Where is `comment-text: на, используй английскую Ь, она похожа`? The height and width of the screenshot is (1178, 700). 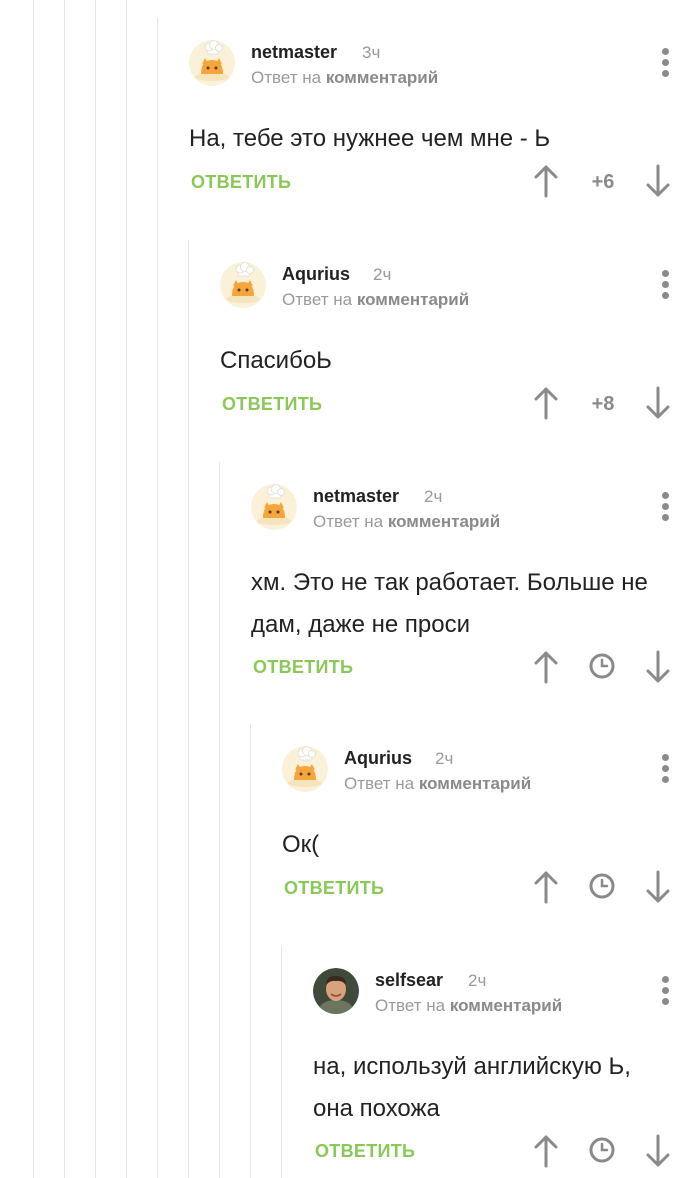
comment-text: на, используй английскую Ь, она похожа is located at coordinates (472, 1087).